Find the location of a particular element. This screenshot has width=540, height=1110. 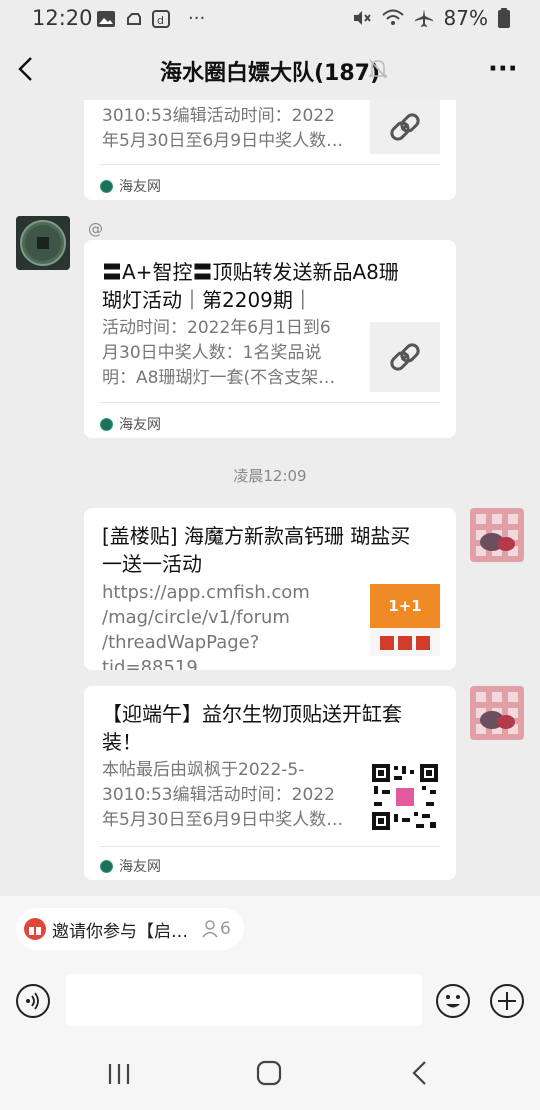

pinned-invite-pill: 邀请你参与【启… 6 is located at coordinates (130, 929).